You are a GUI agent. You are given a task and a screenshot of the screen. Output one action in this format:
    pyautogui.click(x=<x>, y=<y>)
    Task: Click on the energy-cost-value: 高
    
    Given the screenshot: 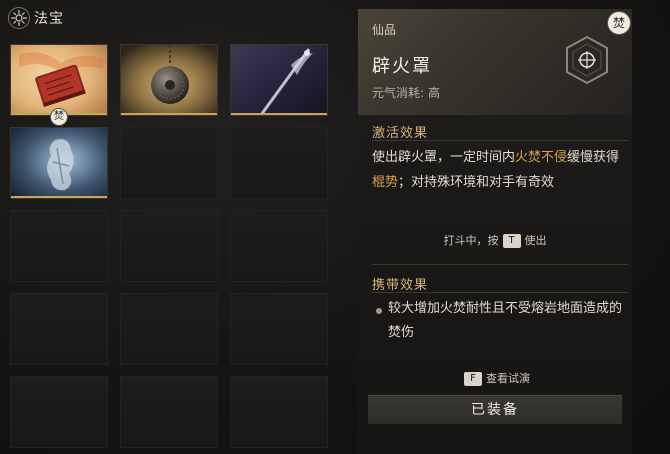 What is the action you would take?
    pyautogui.click(x=434, y=93)
    